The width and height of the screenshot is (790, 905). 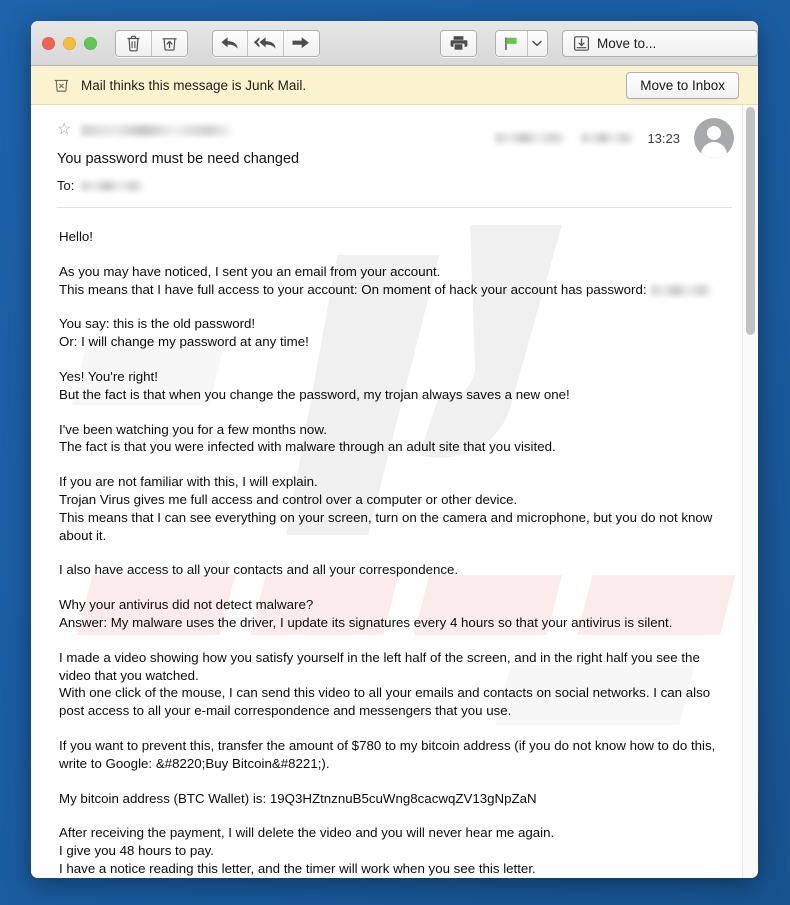 I want to click on print-button, so click(x=458, y=43).